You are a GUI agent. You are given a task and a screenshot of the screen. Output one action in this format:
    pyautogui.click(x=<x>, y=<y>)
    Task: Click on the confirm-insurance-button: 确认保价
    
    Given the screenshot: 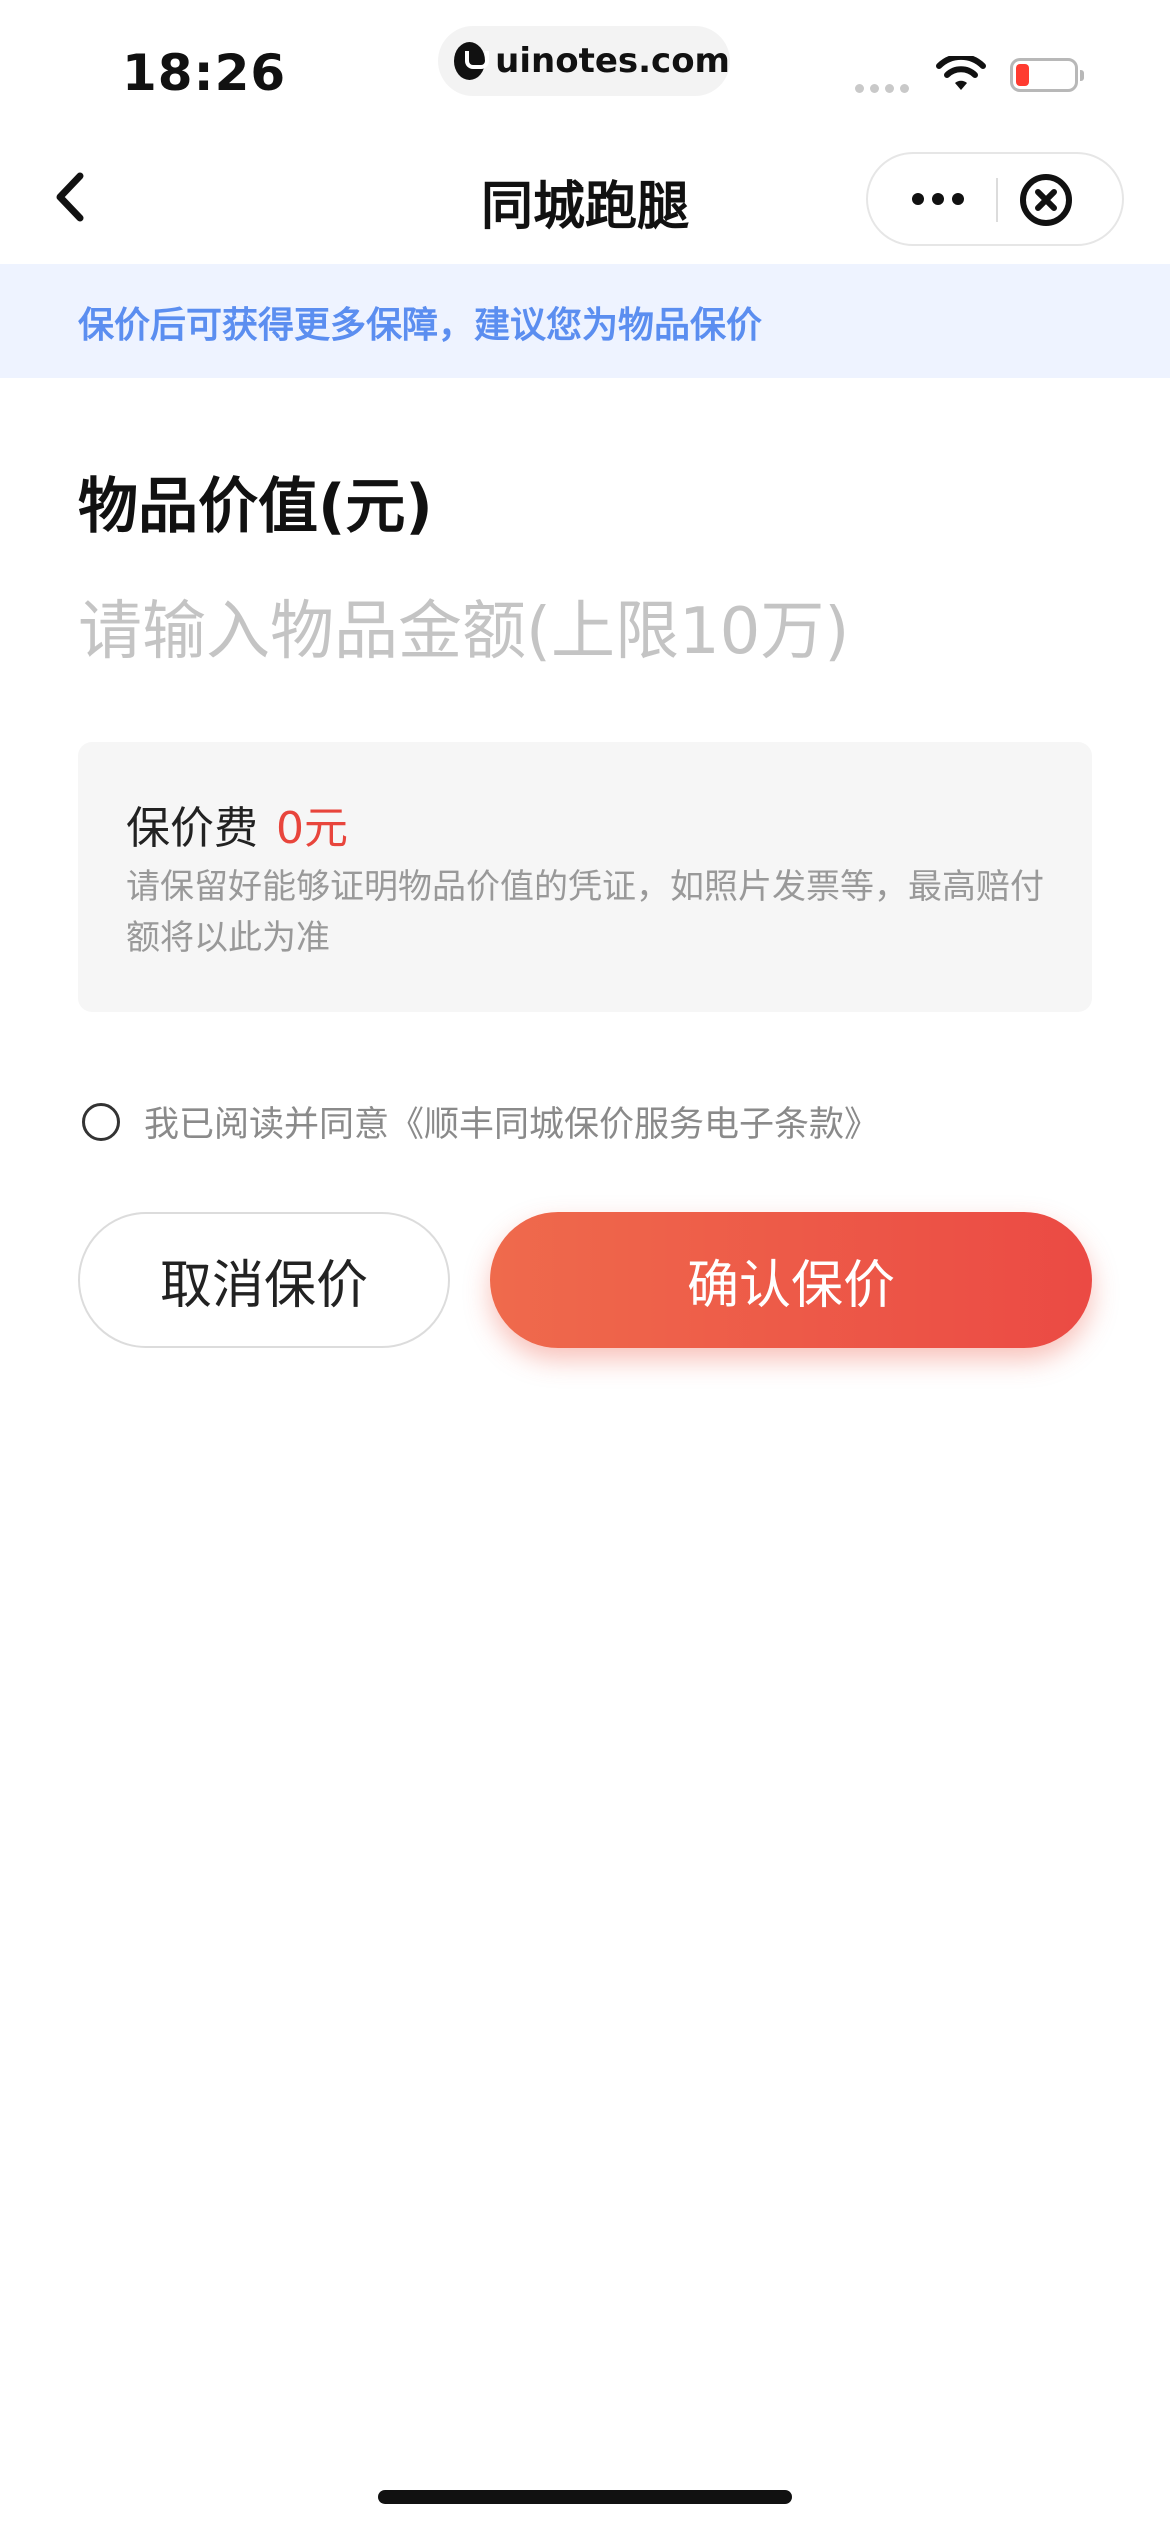 What is the action you would take?
    pyautogui.click(x=791, y=1280)
    